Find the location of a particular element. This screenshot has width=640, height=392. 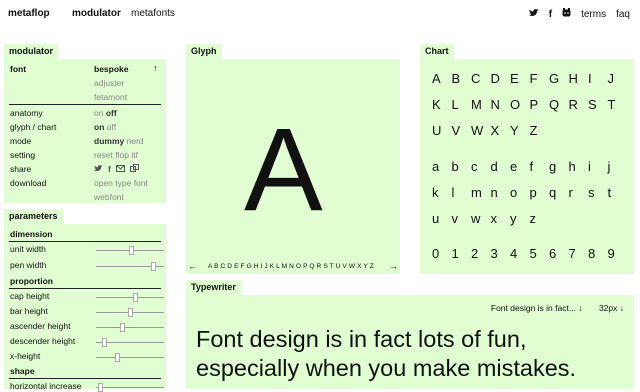

chart-glyph: O is located at coordinates (520, 104).